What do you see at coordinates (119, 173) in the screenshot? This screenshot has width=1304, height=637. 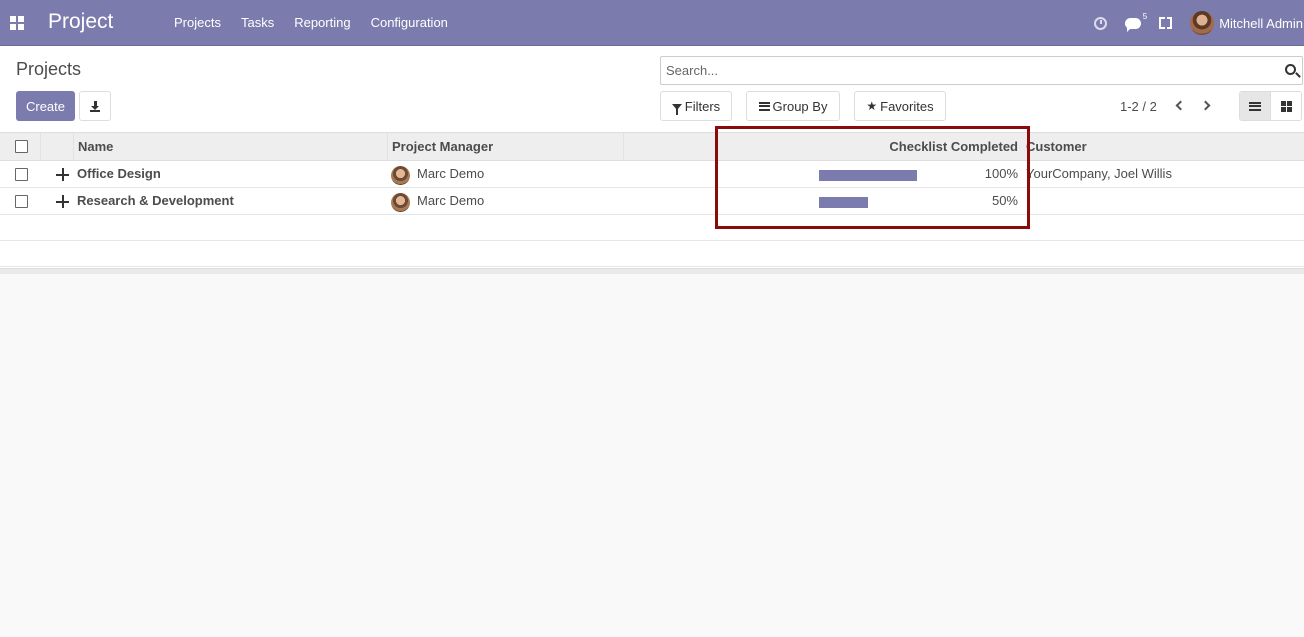 I see `project-name: Office Design` at bounding box center [119, 173].